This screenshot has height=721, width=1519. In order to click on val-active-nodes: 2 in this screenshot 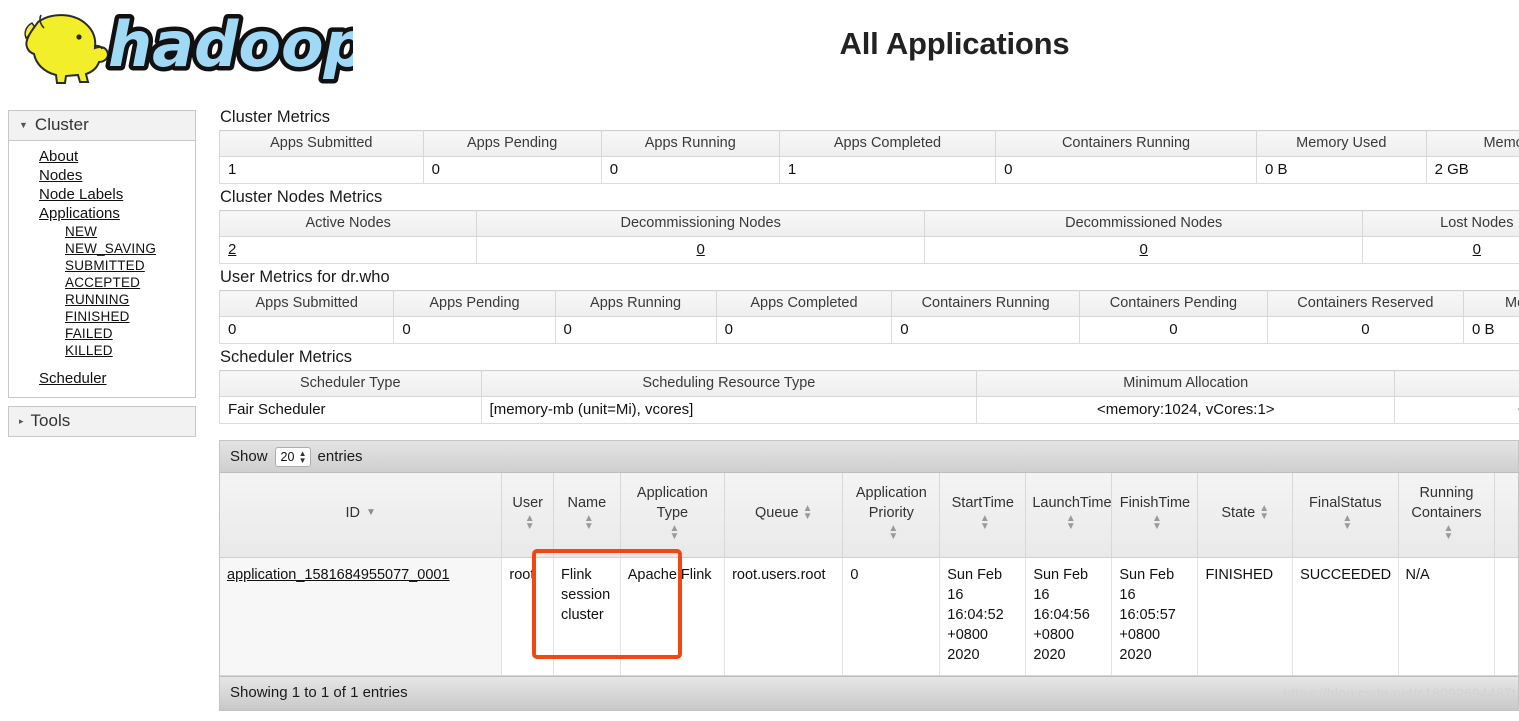, I will do `click(348, 250)`.